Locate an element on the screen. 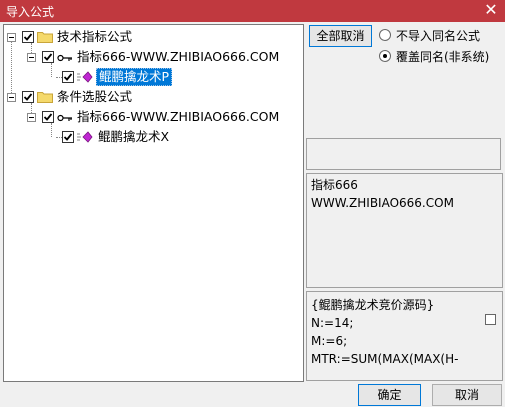 The height and width of the screenshot is (407, 505). wrap-checkbox is located at coordinates (490, 319).